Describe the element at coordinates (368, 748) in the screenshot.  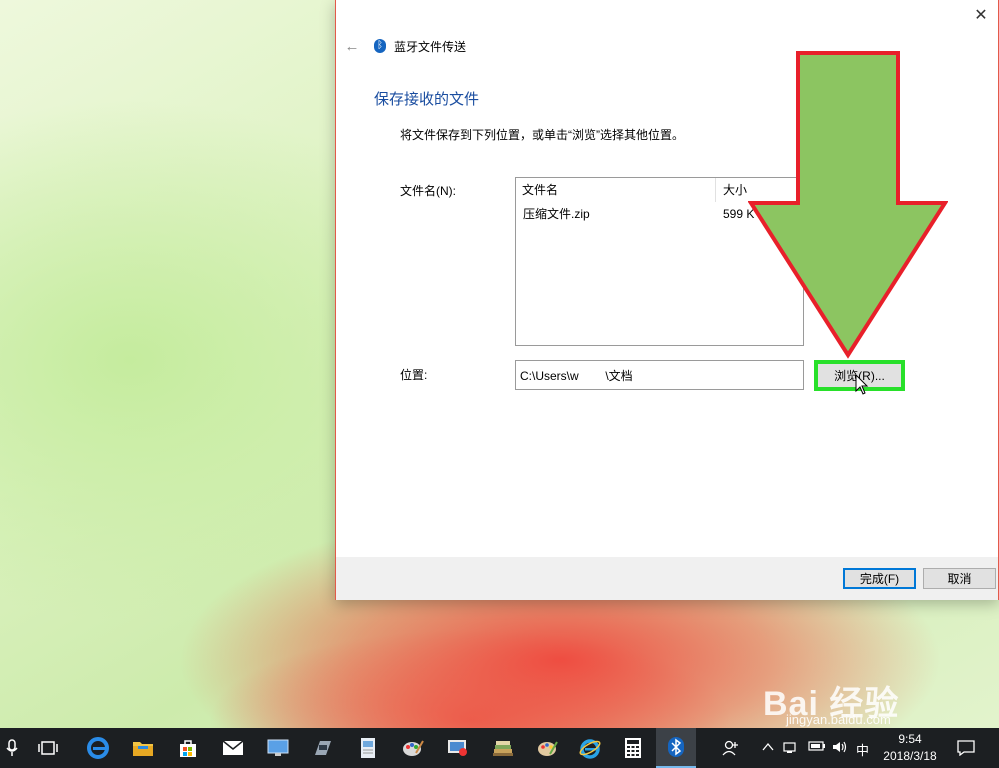
I see `document-viewer-icon` at that location.